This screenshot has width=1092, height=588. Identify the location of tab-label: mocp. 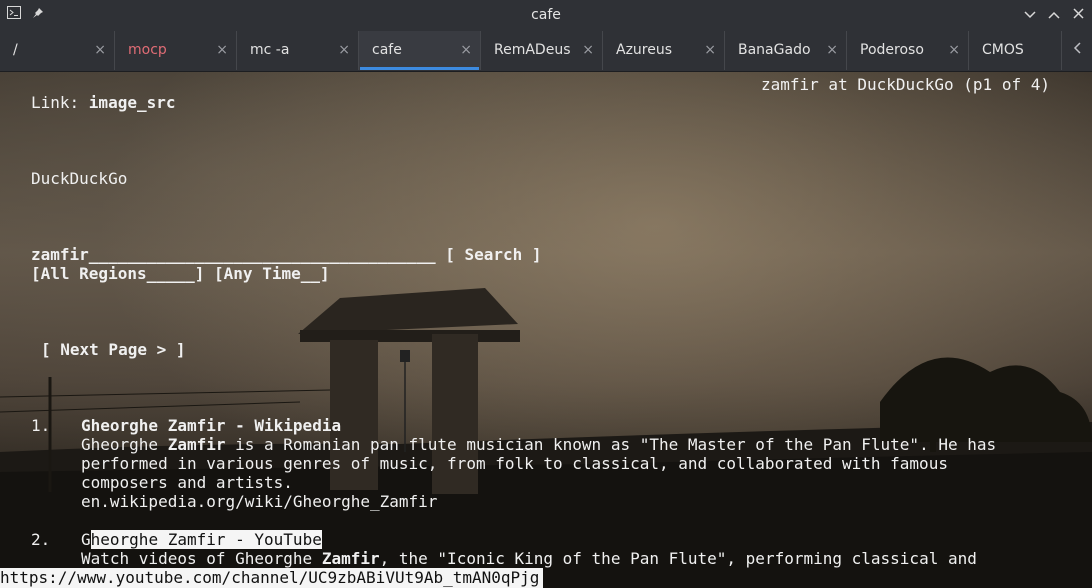
(147, 50).